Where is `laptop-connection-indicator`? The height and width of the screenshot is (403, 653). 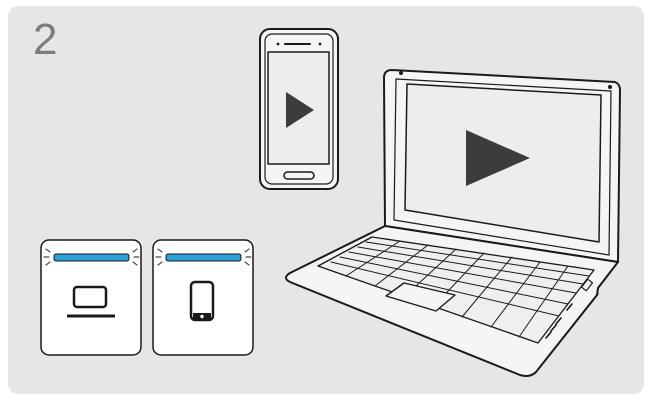
laptop-connection-indicator is located at coordinates (91, 297).